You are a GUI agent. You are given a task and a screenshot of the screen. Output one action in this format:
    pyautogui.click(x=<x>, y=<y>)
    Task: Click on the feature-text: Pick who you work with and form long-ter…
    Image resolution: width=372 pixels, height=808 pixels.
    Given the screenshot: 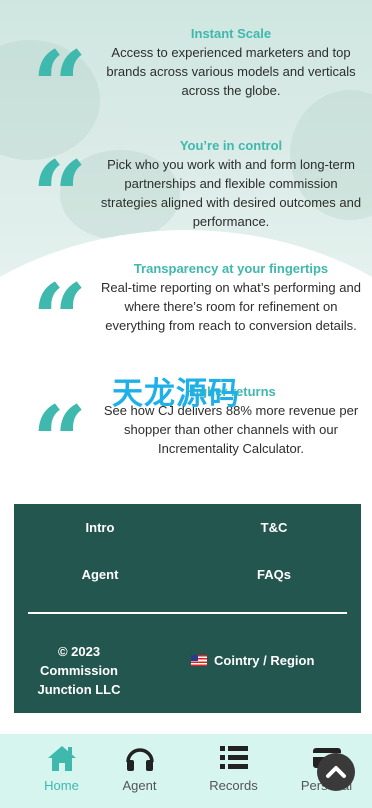 What is the action you would take?
    pyautogui.click(x=231, y=193)
    